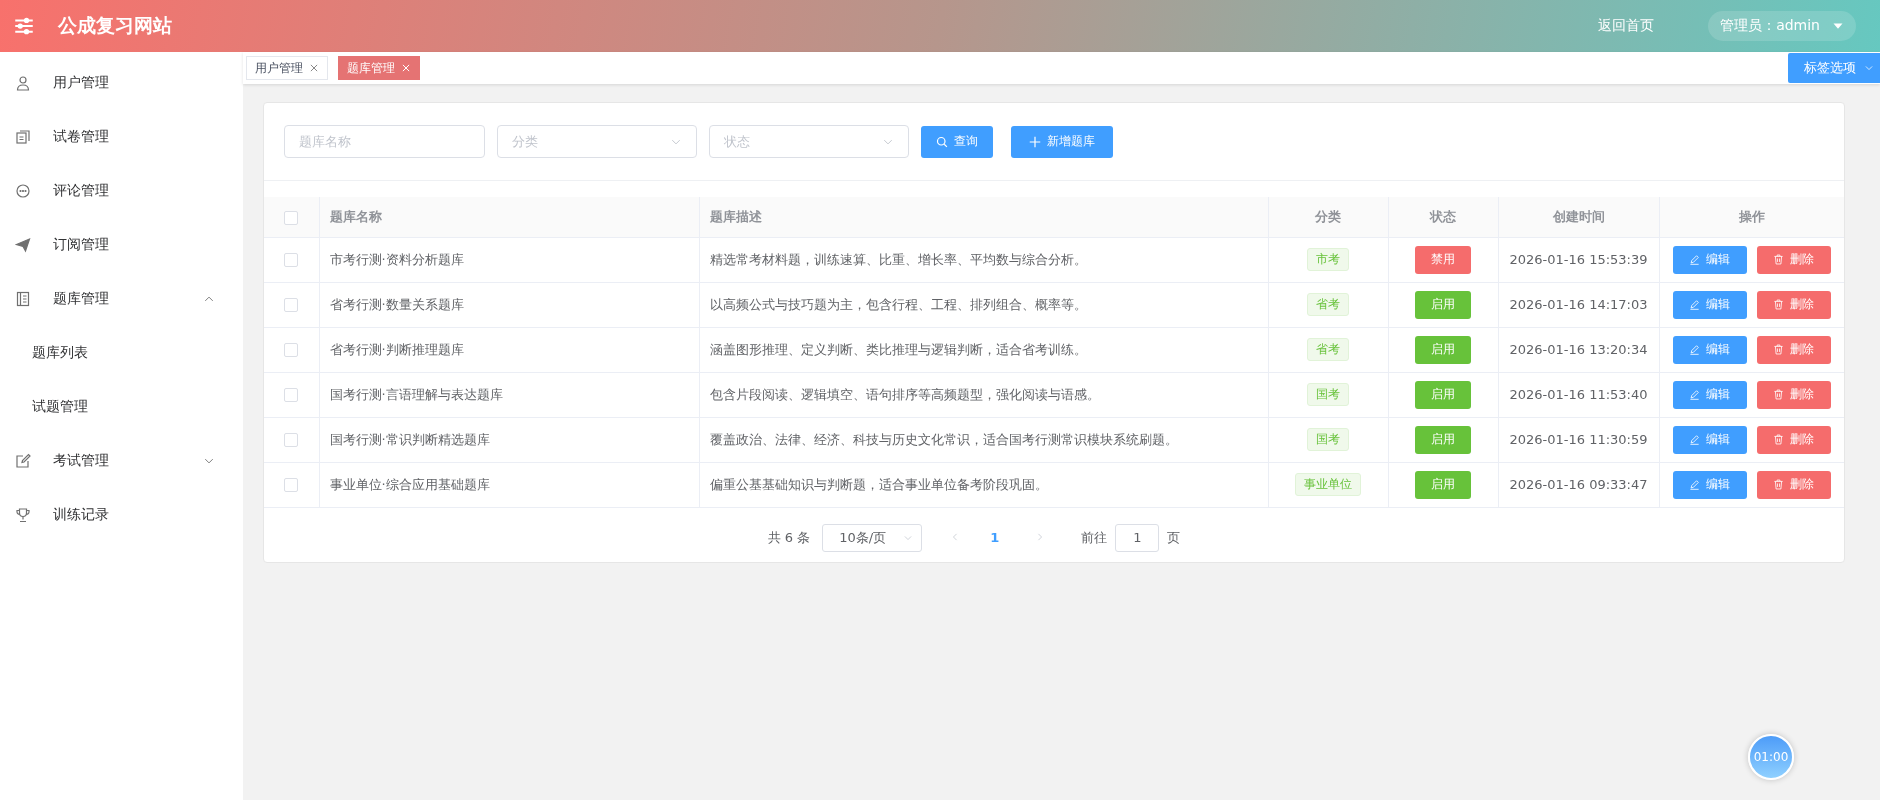  I want to click on search-button: 查询, so click(957, 141).